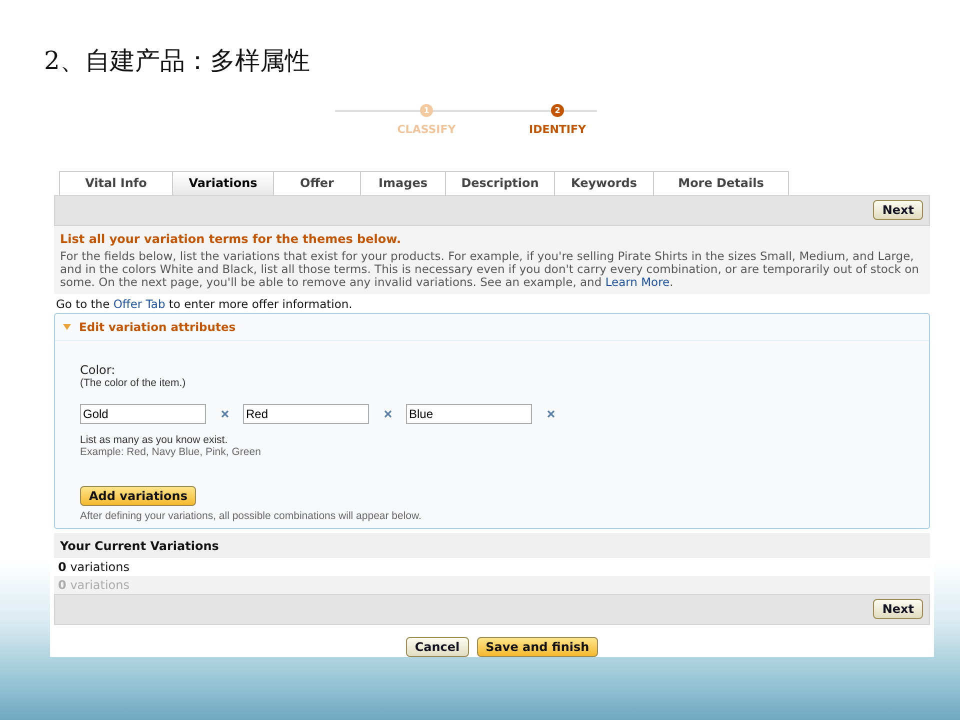 The width and height of the screenshot is (960, 720). I want to click on tab: More Details, so click(721, 182).